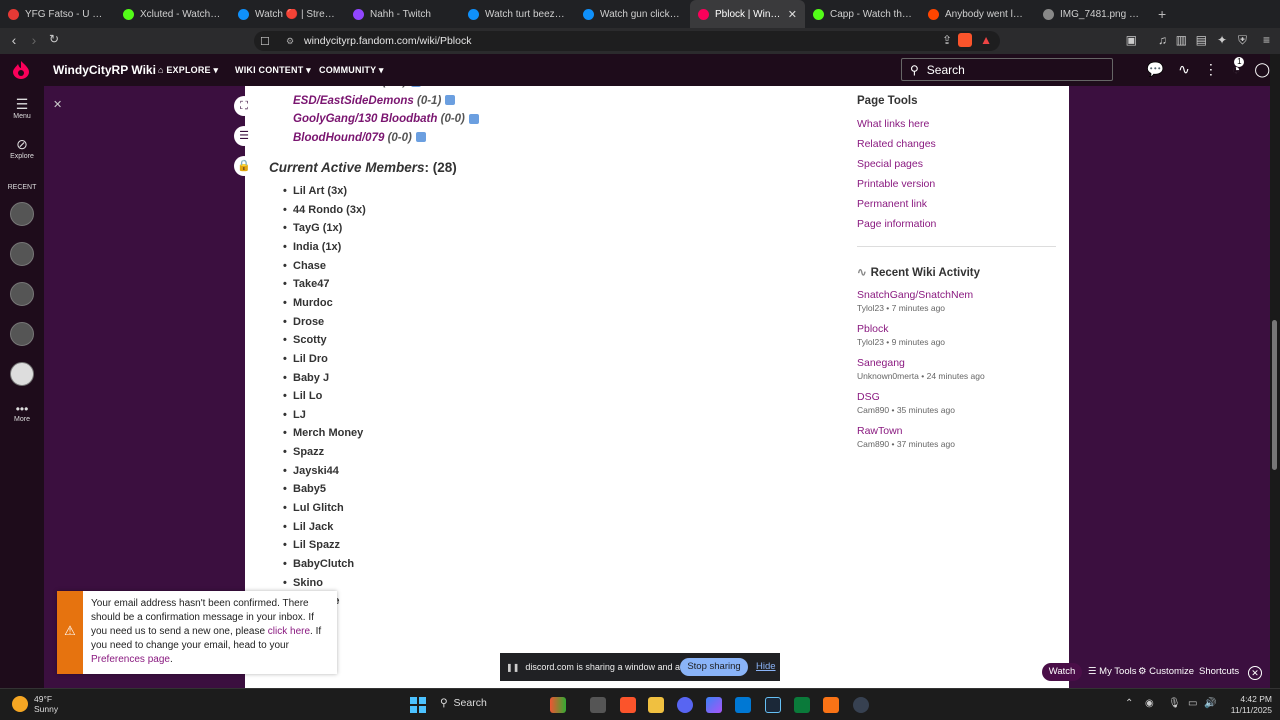  I want to click on rail-more: ••• More, so click(22, 412).